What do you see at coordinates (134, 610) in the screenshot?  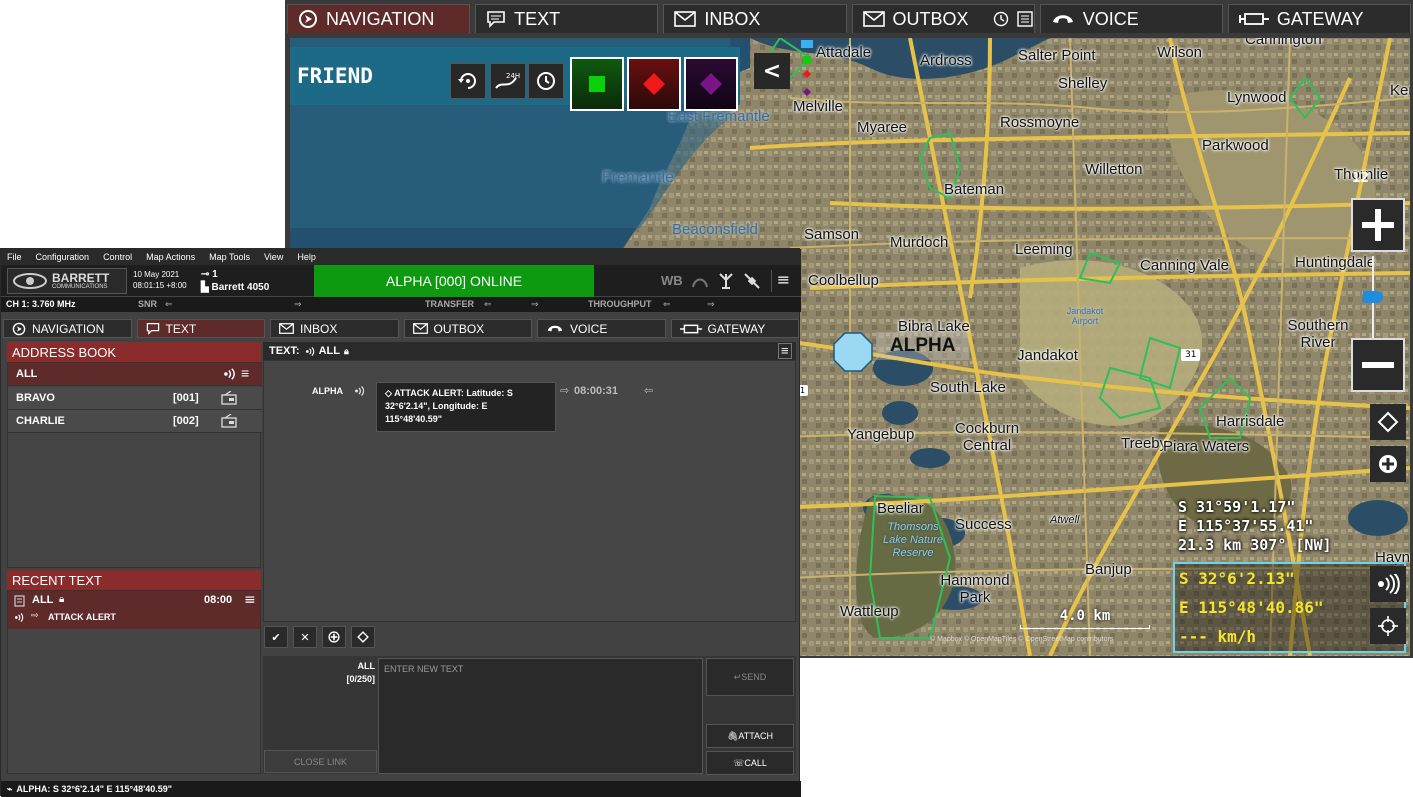 I see `recent-text-item: ALL 🔒︎ 08:00 ≡ ⇨ ATTACK ALERT` at bounding box center [134, 610].